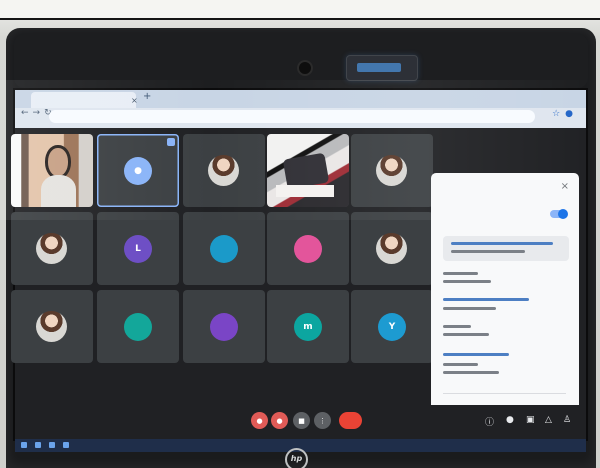  Describe the element at coordinates (530, 420) in the screenshot. I see `chat-icon: ▣` at that location.